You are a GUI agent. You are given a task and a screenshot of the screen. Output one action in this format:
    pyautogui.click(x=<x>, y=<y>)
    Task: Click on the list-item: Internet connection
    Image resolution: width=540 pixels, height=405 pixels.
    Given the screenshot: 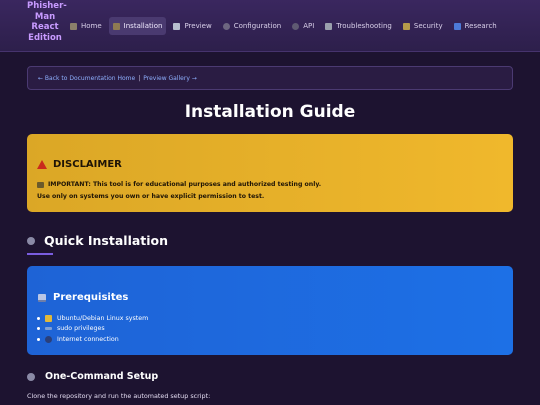 What is the action you would take?
    pyautogui.click(x=92, y=339)
    